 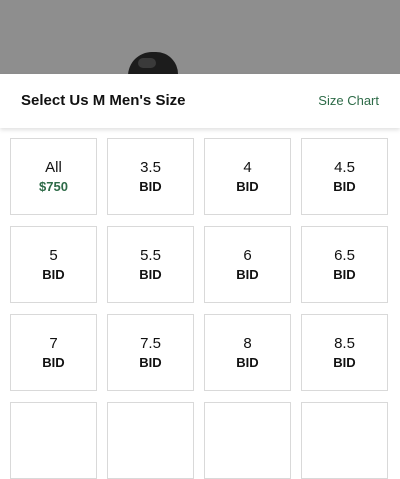 I want to click on size-label: 5.5, so click(x=150, y=255).